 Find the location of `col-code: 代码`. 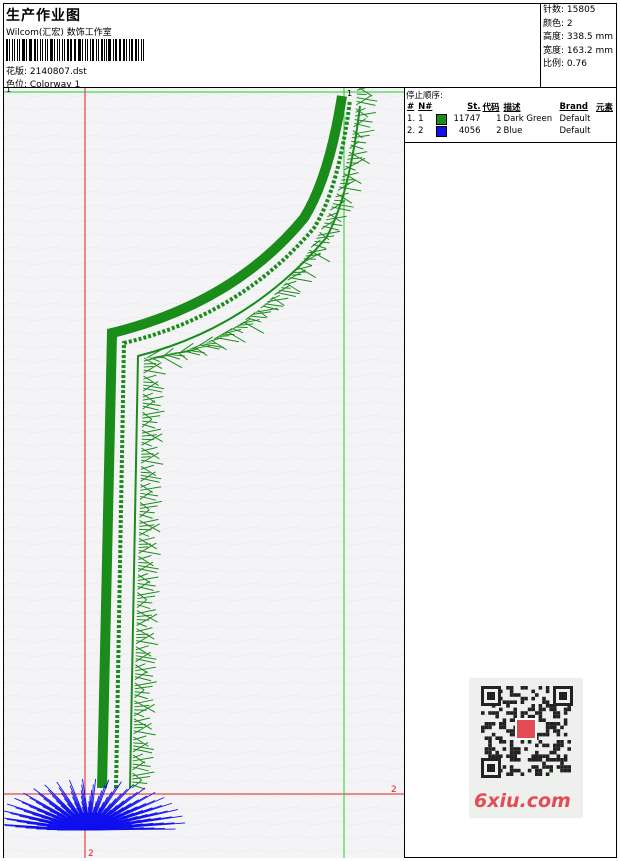

col-code: 代码 is located at coordinates (491, 107).